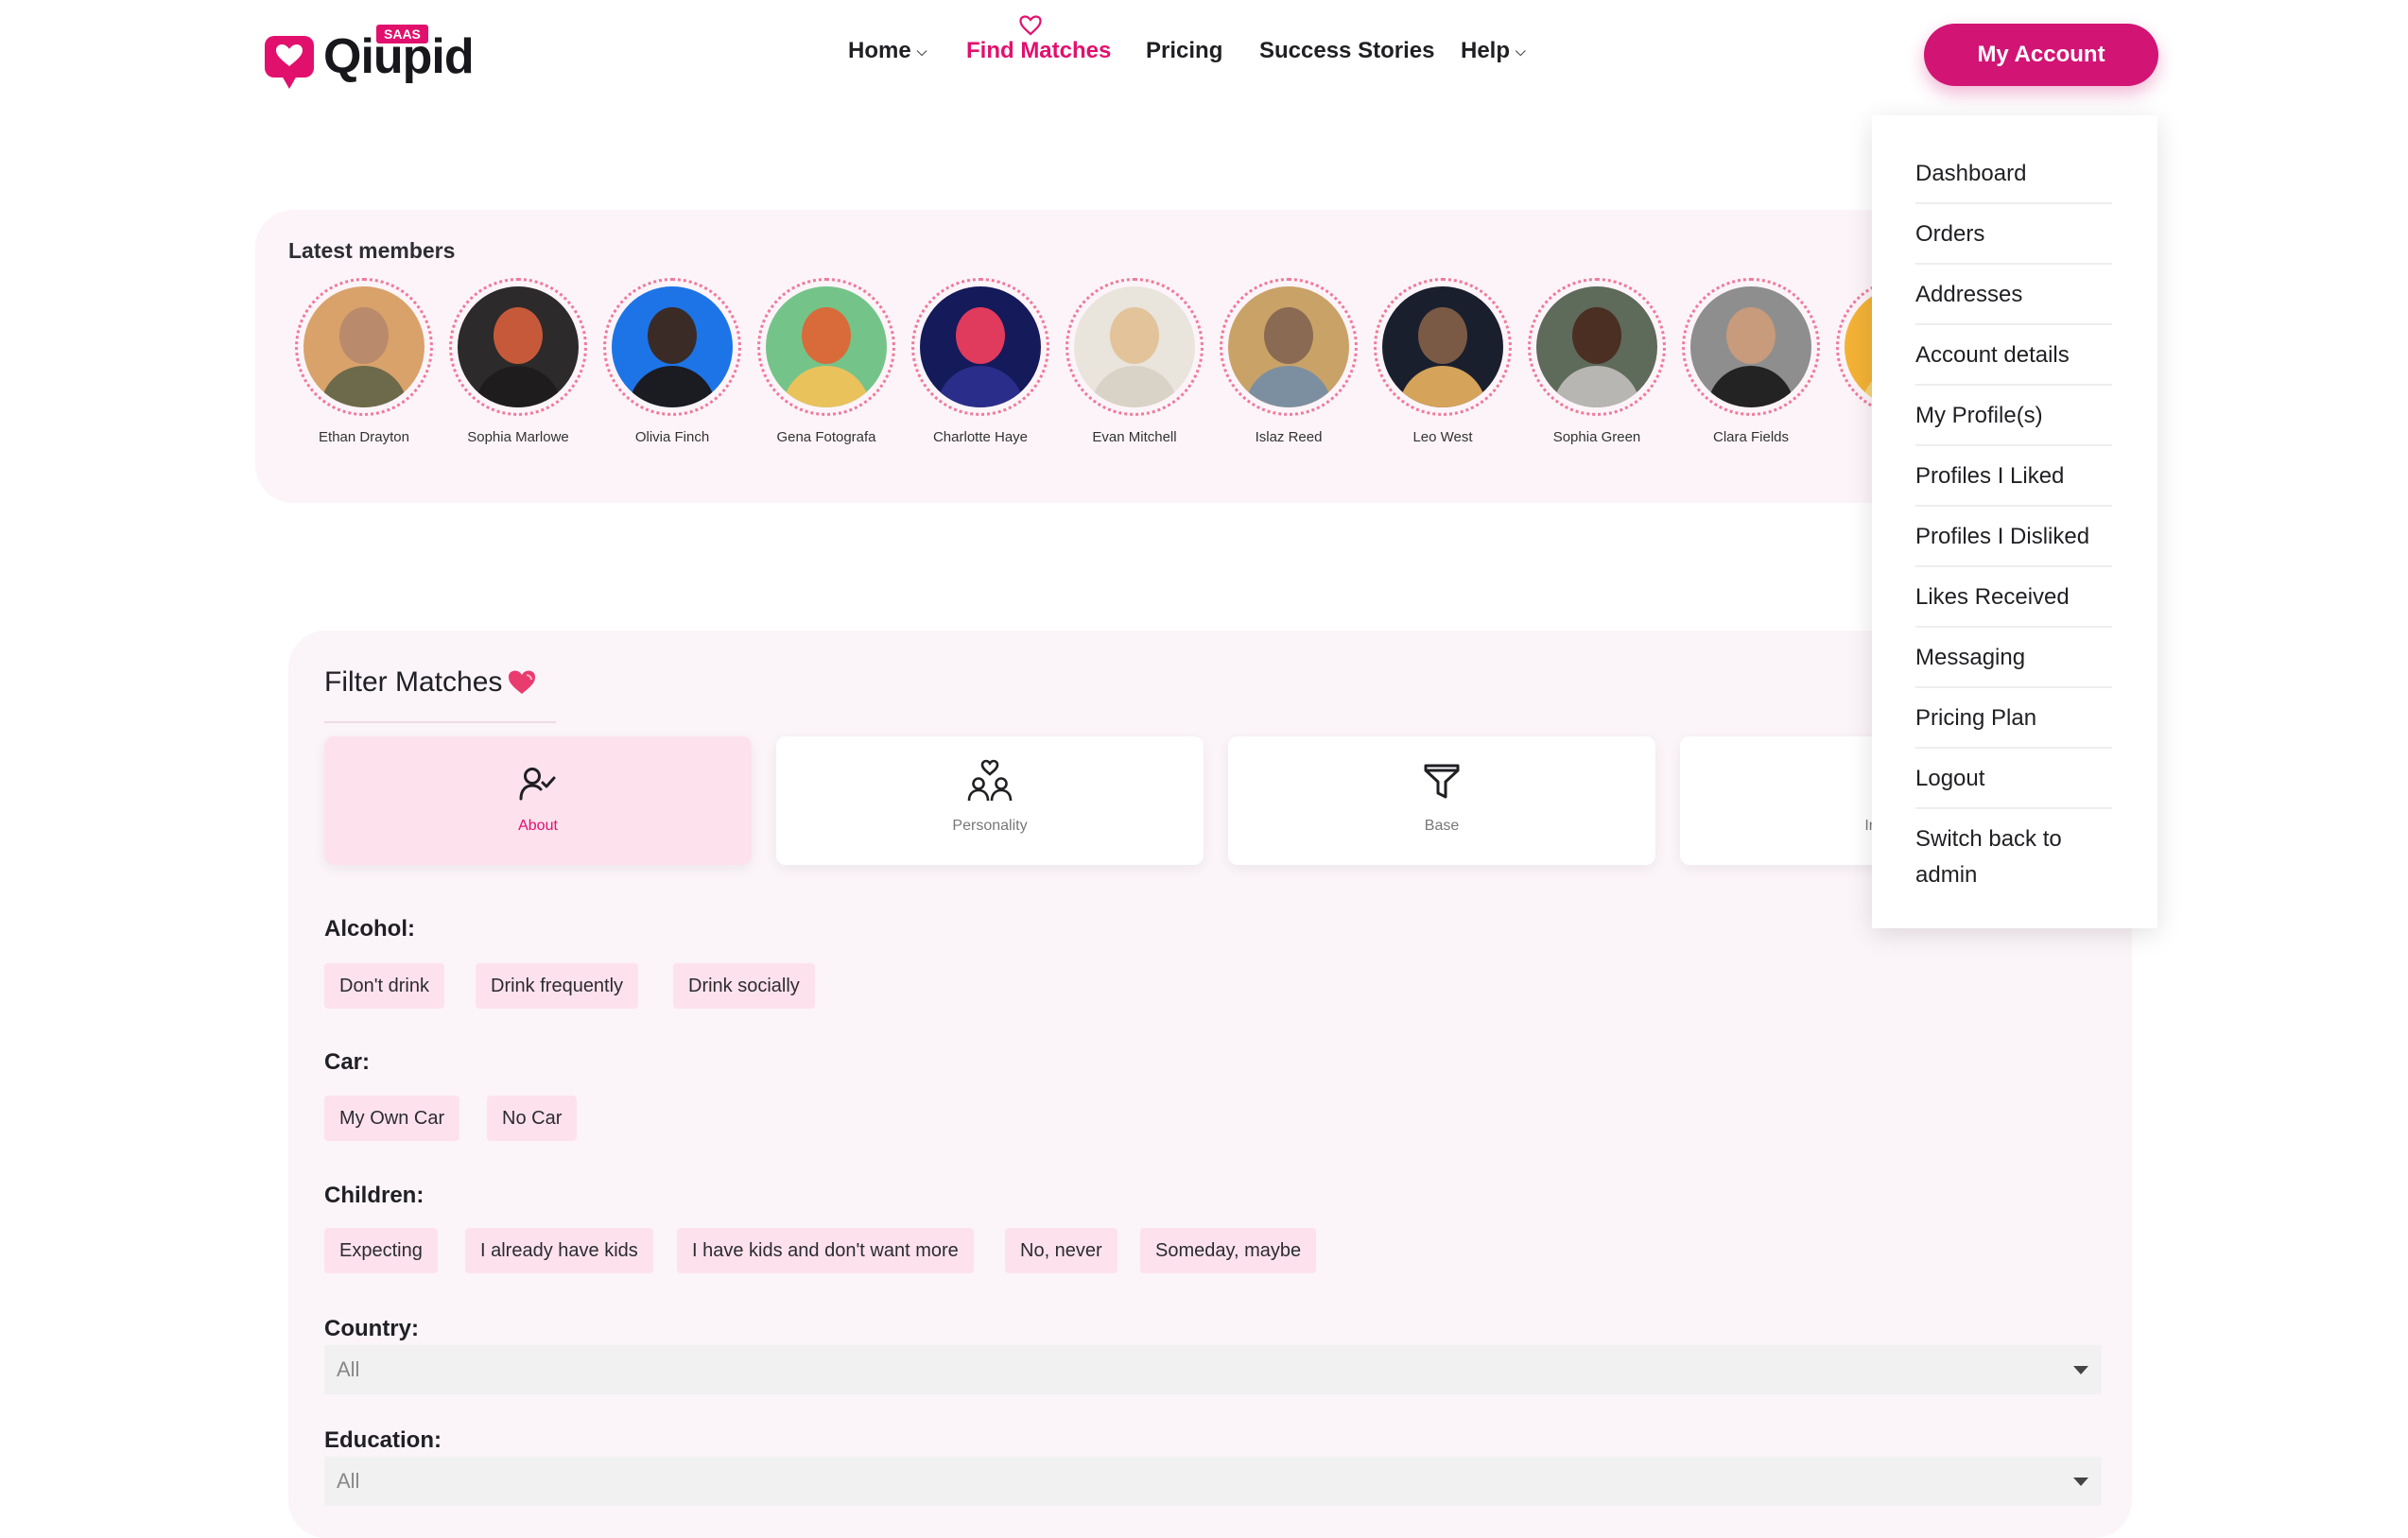 The image size is (2408, 1538). Describe the element at coordinates (559, 1250) in the screenshot. I see `children-option: I already have kids` at that location.